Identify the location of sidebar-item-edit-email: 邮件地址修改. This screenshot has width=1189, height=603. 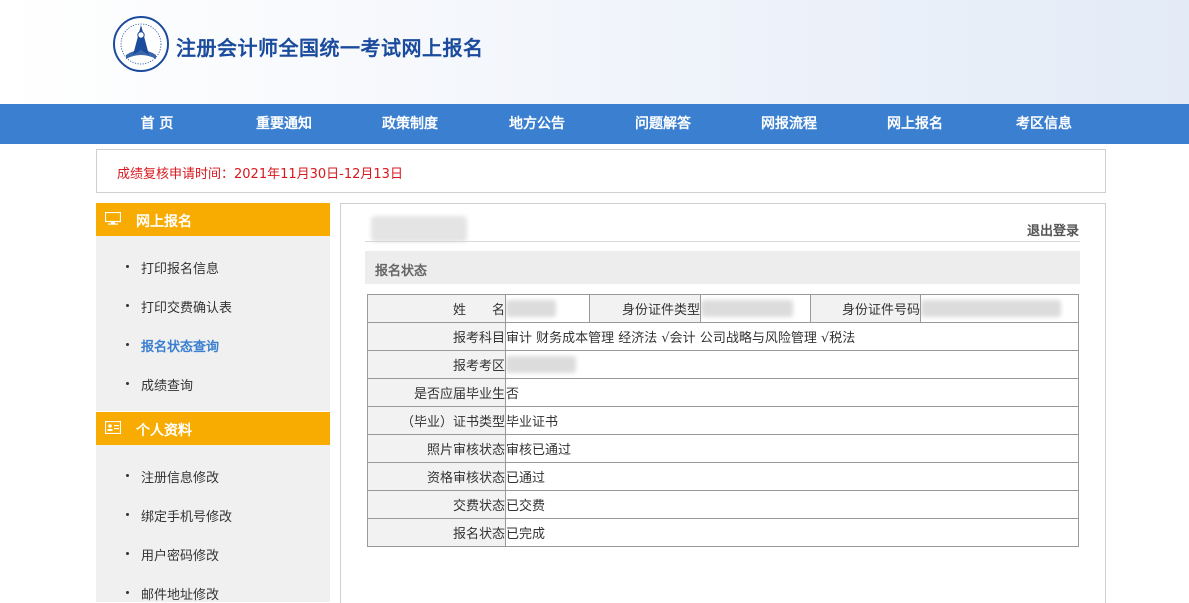
(213, 592).